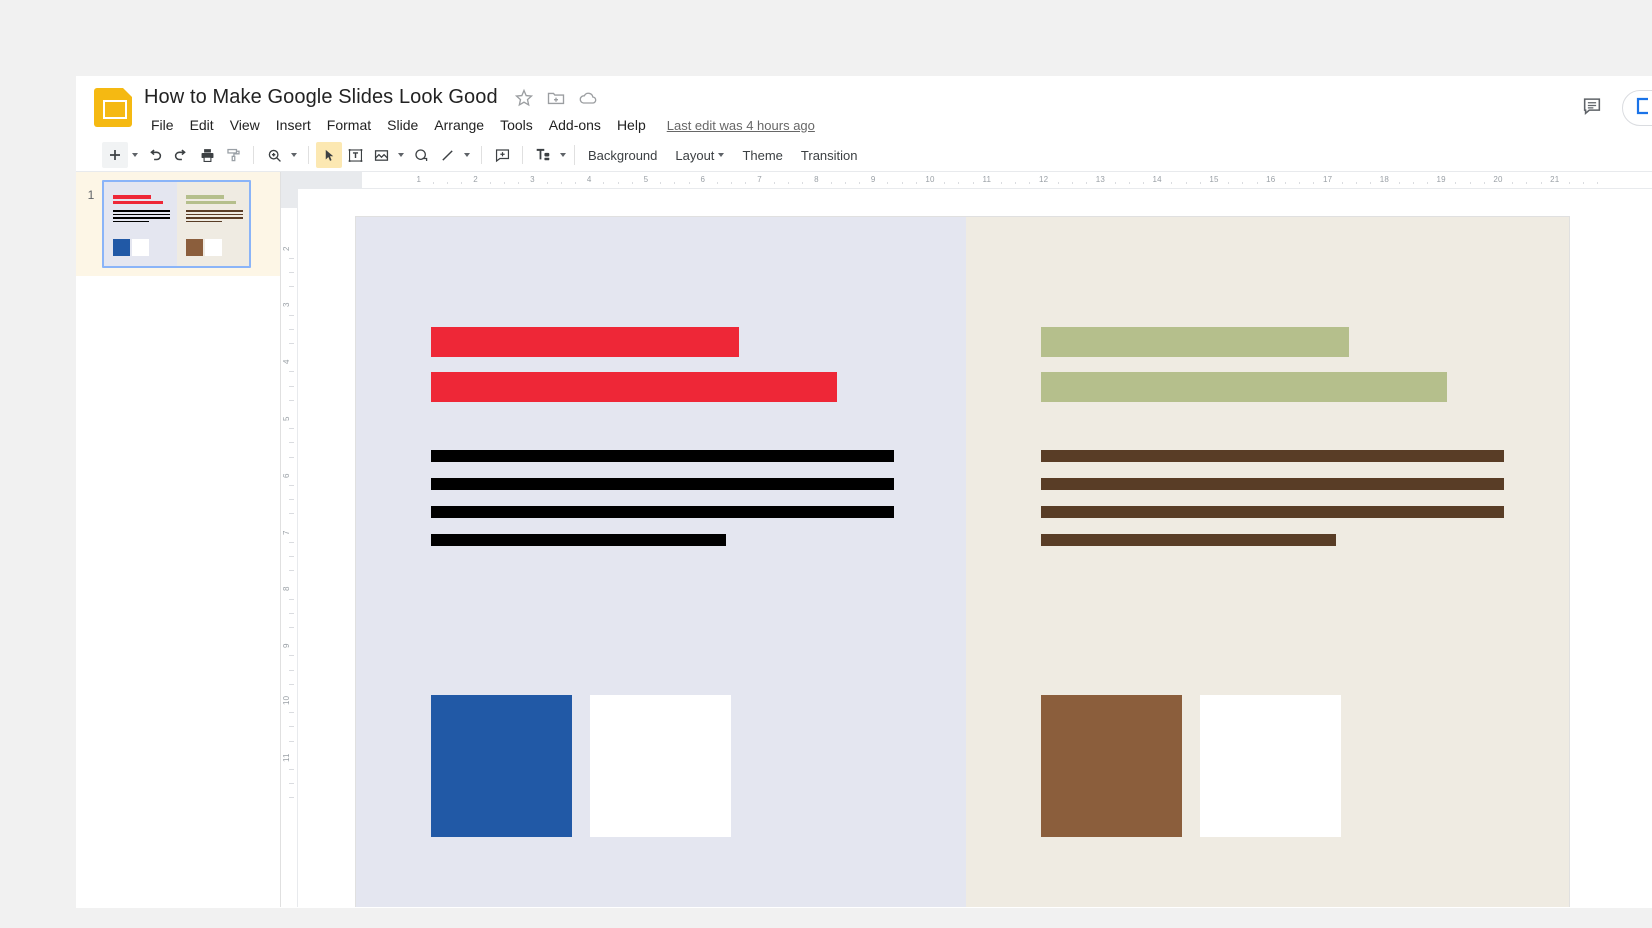  I want to click on document-title-row: How to Make Google Slides Look Good, so click(371, 97).